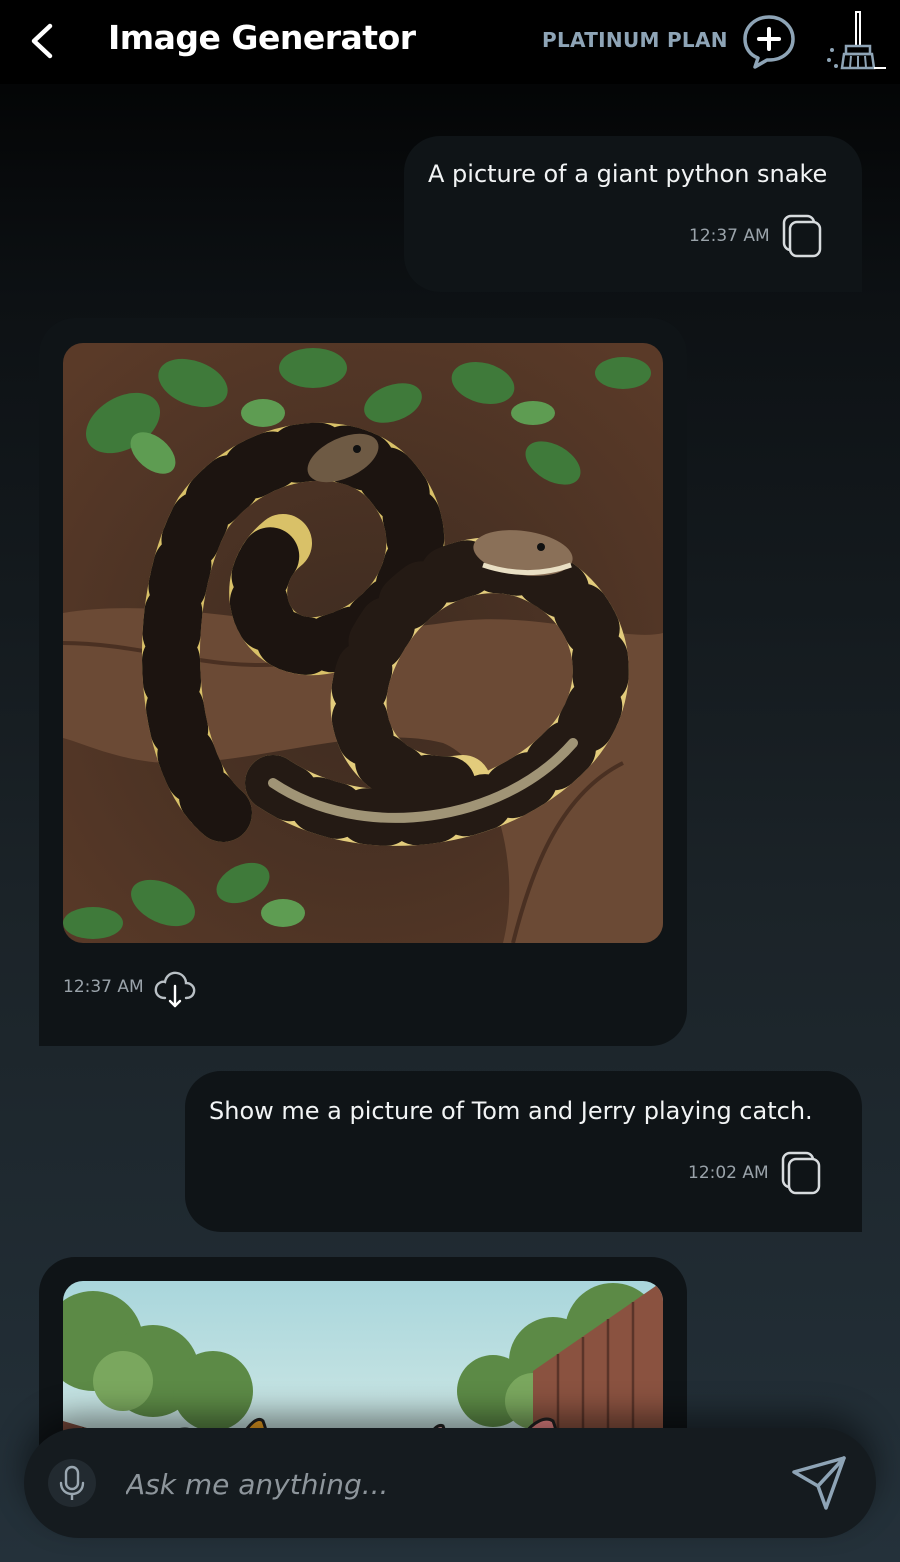 The height and width of the screenshot is (1562, 900). Describe the element at coordinates (175, 989) in the screenshot. I see `download-cloud-icon` at that location.